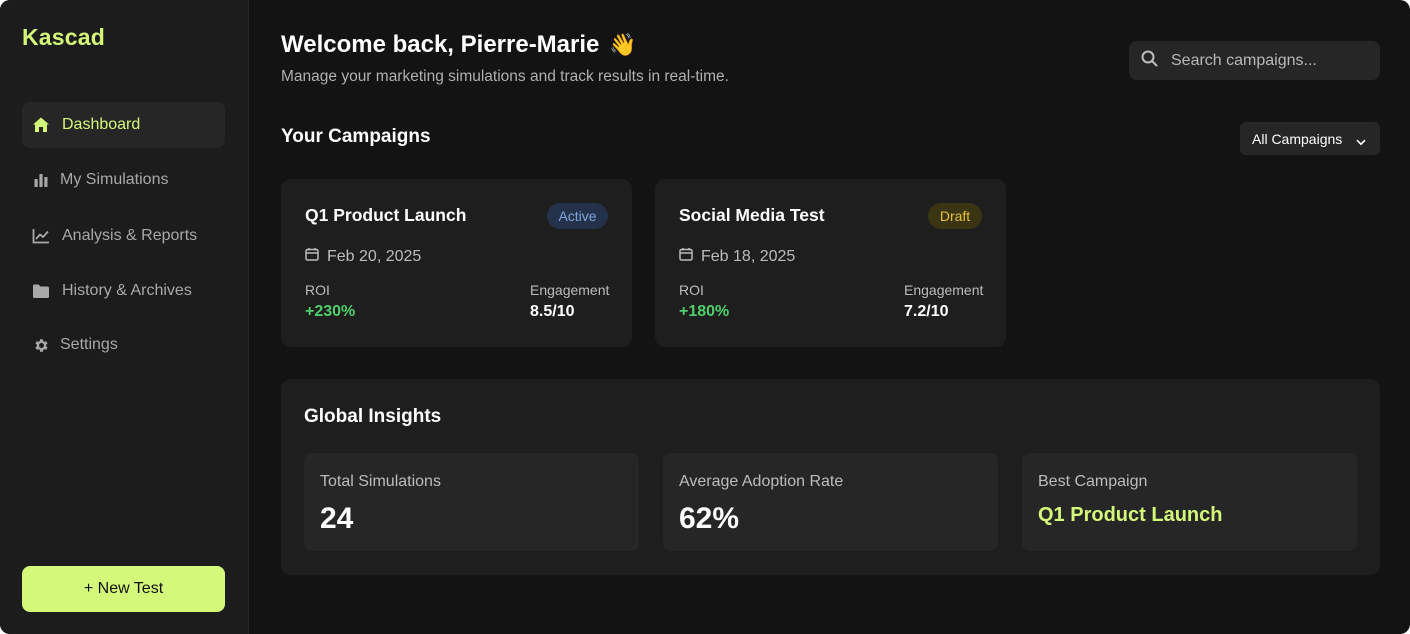 Image resolution: width=1410 pixels, height=634 pixels. Describe the element at coordinates (41, 291) in the screenshot. I see `folder-icon` at that location.